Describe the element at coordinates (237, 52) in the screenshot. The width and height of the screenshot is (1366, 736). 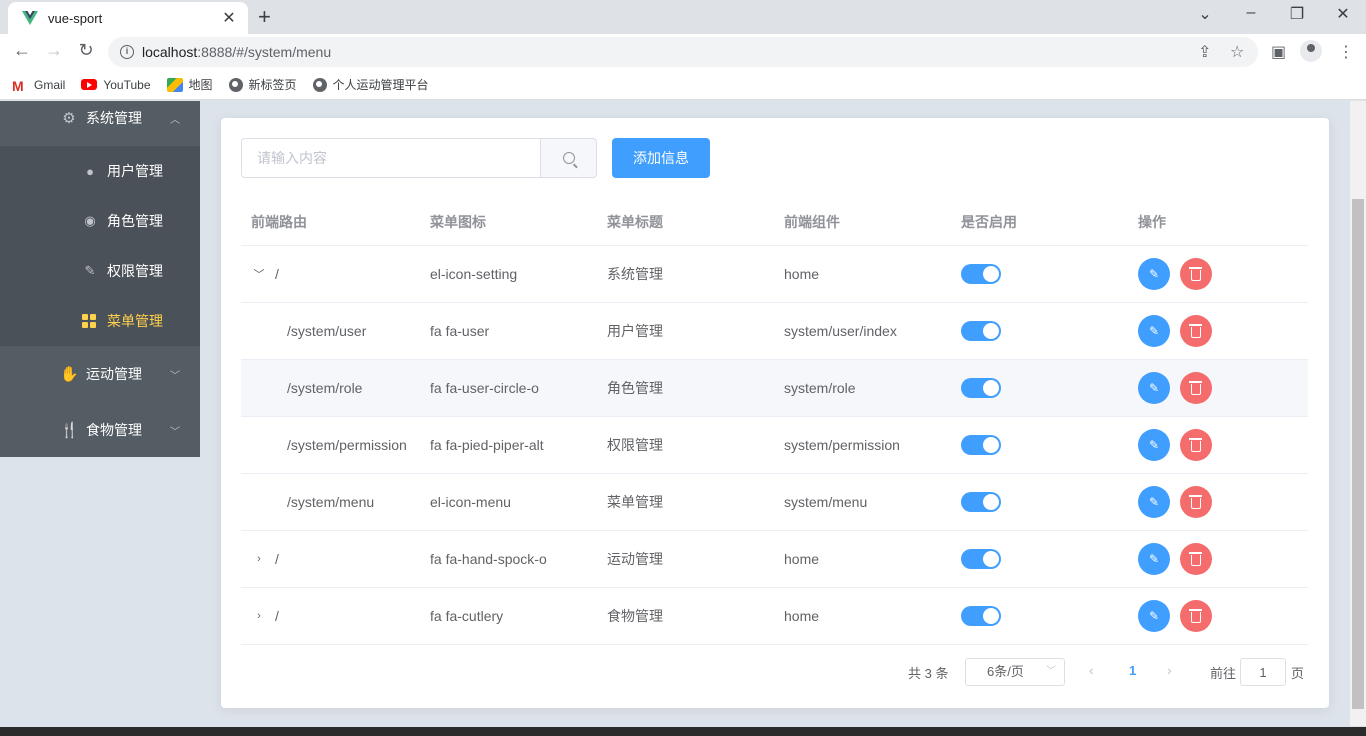
I see `url-text: localhost:8888/#/system/menu` at that location.